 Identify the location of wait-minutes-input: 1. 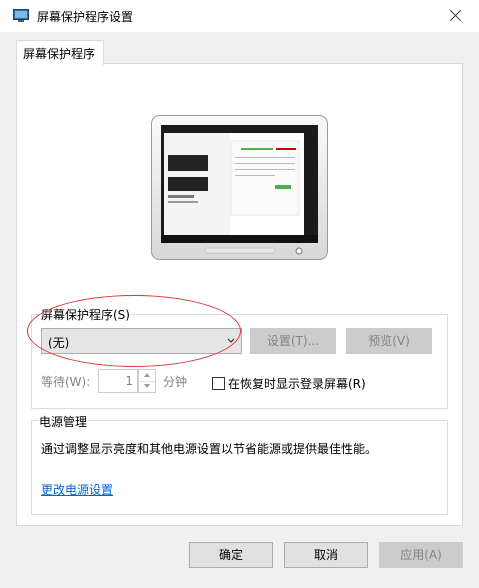
(118, 381).